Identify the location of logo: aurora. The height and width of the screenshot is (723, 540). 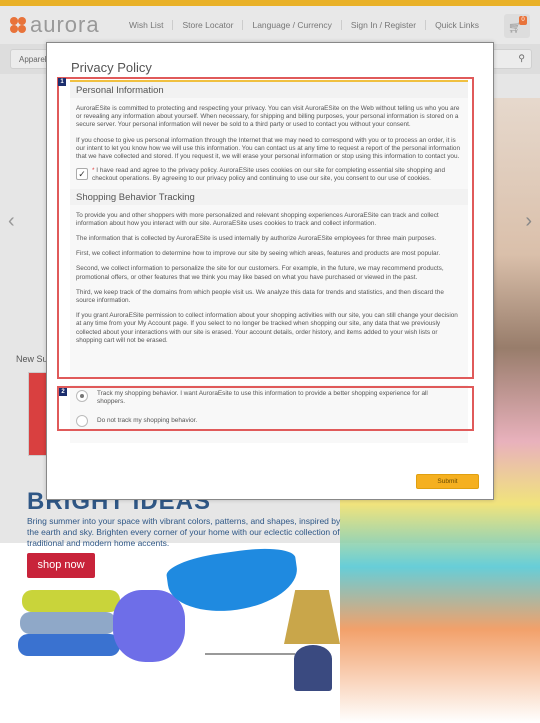
(55, 24).